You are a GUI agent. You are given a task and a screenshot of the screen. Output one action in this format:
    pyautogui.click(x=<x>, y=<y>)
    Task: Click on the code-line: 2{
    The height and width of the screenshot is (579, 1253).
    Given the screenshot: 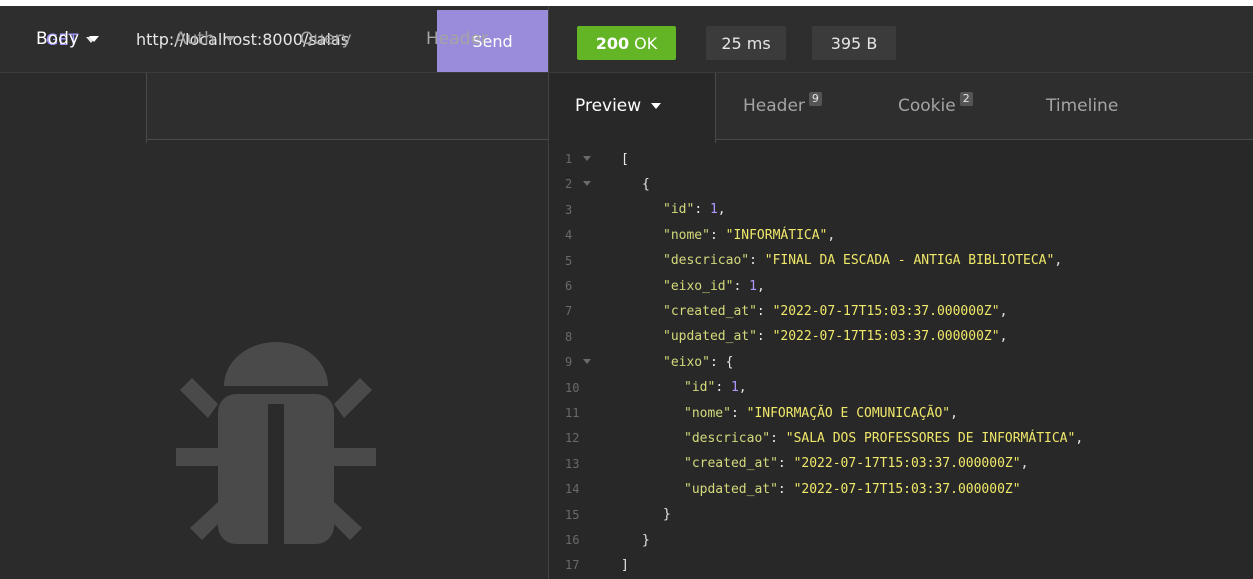 What is the action you would take?
    pyautogui.click(x=901, y=184)
    